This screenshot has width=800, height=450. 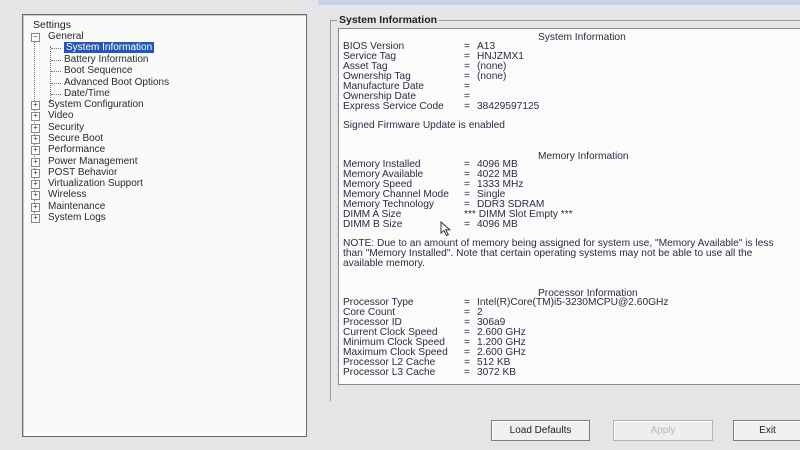 What do you see at coordinates (663, 430) in the screenshot?
I see `apply-button: Apply` at bounding box center [663, 430].